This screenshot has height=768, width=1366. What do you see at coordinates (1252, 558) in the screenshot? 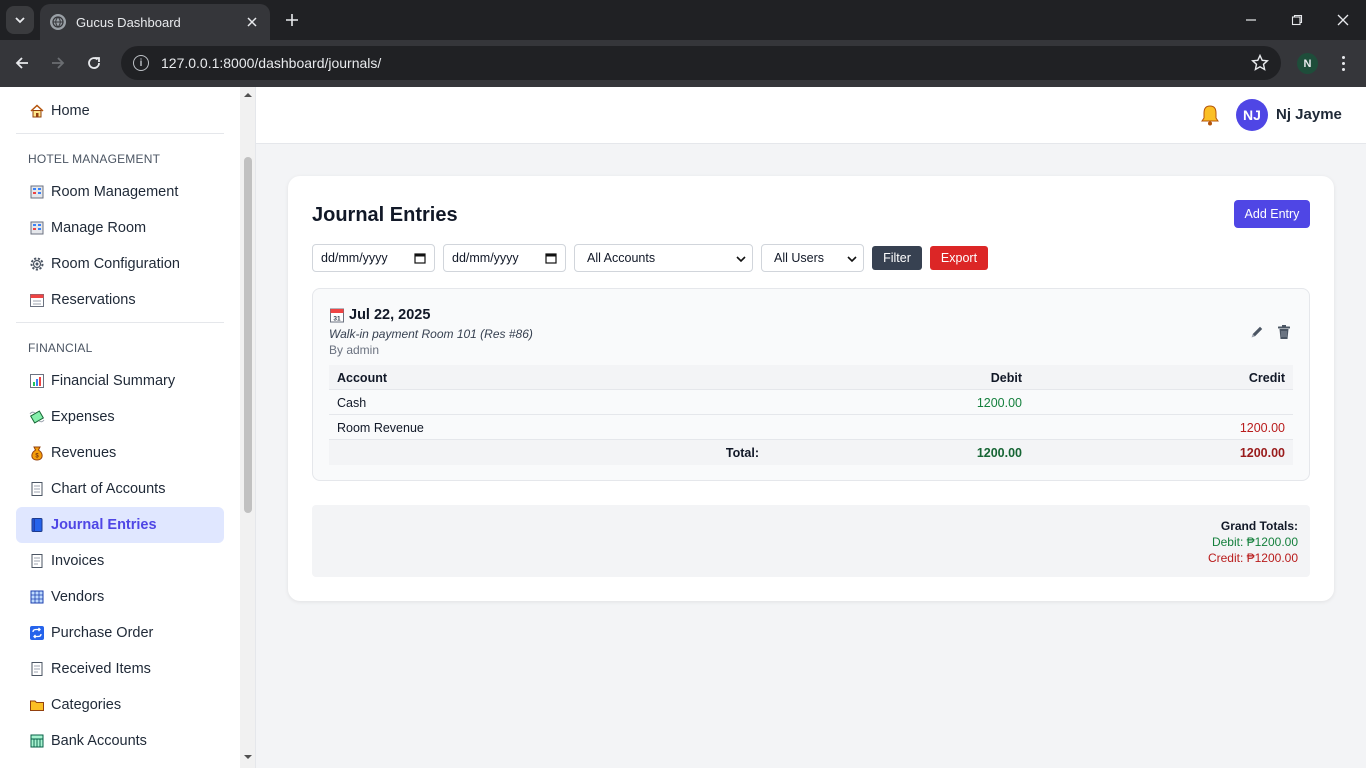
I see `grand-total-credit: Credit: ₱1200.00` at bounding box center [1252, 558].